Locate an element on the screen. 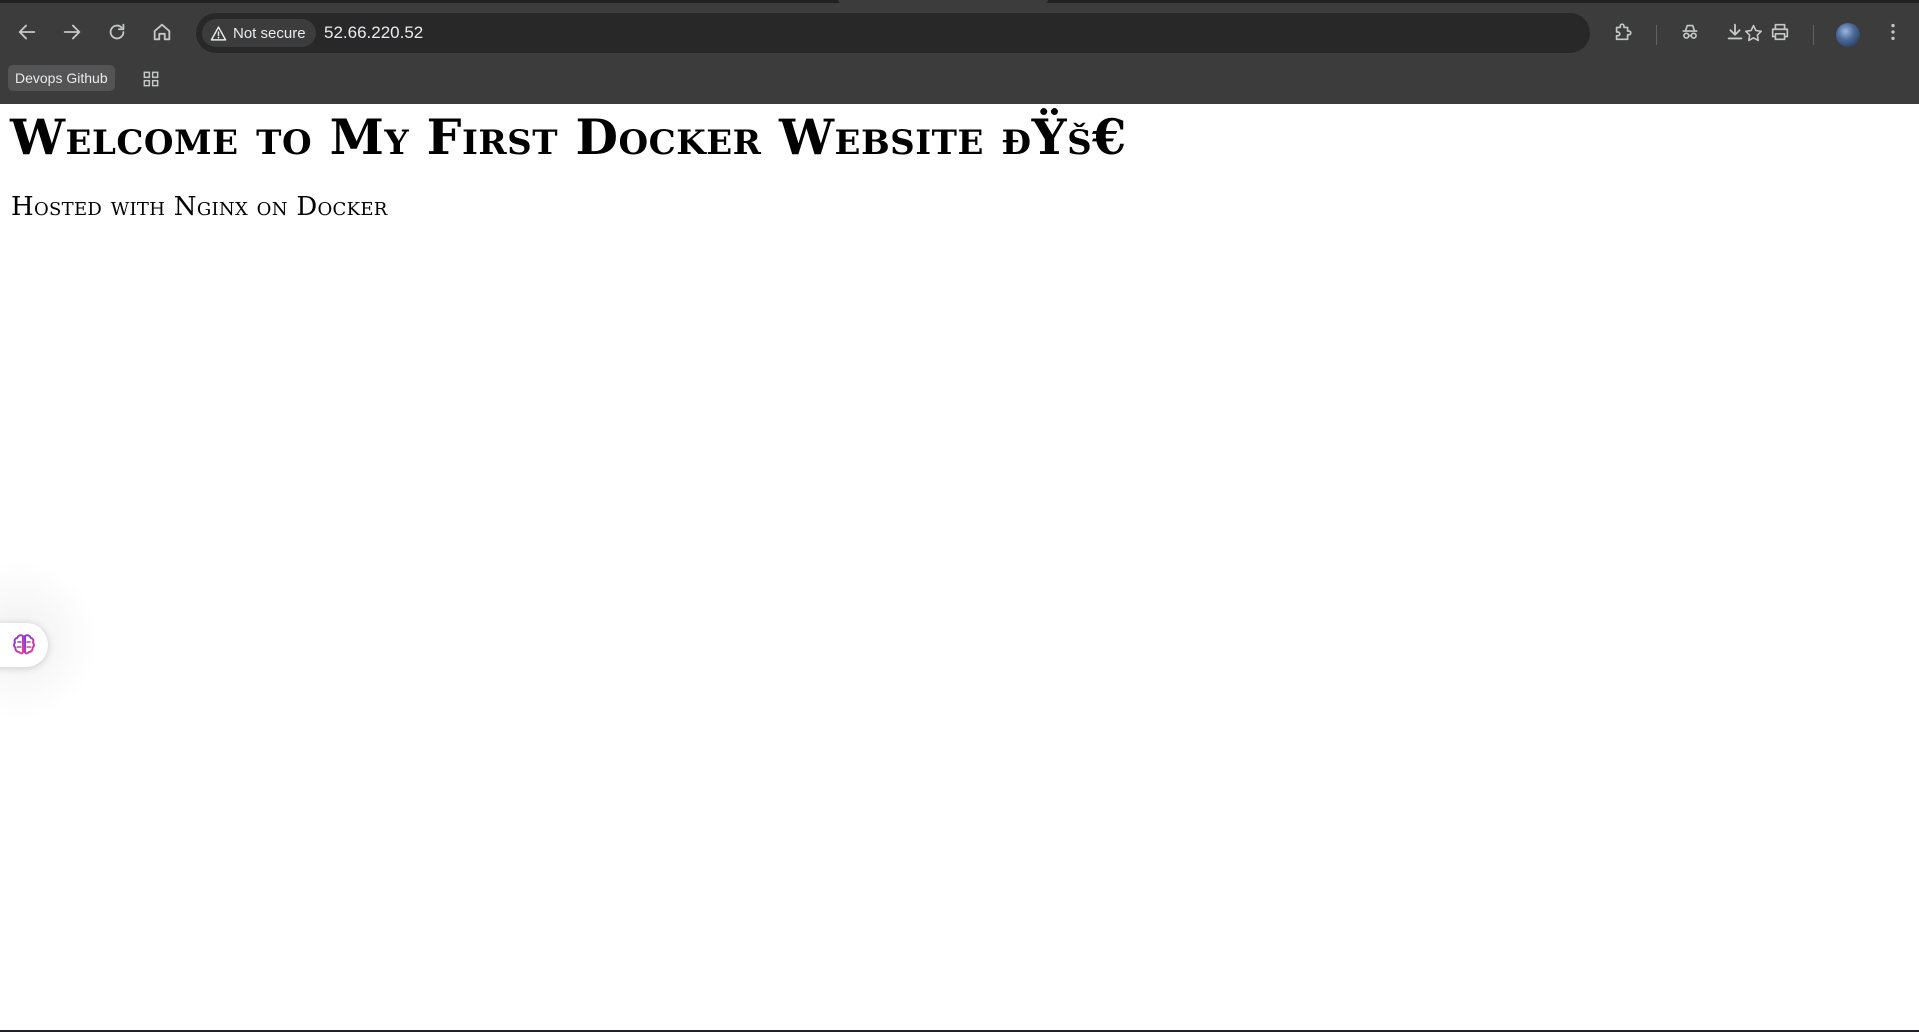  reload-icon is located at coordinates (117, 31).